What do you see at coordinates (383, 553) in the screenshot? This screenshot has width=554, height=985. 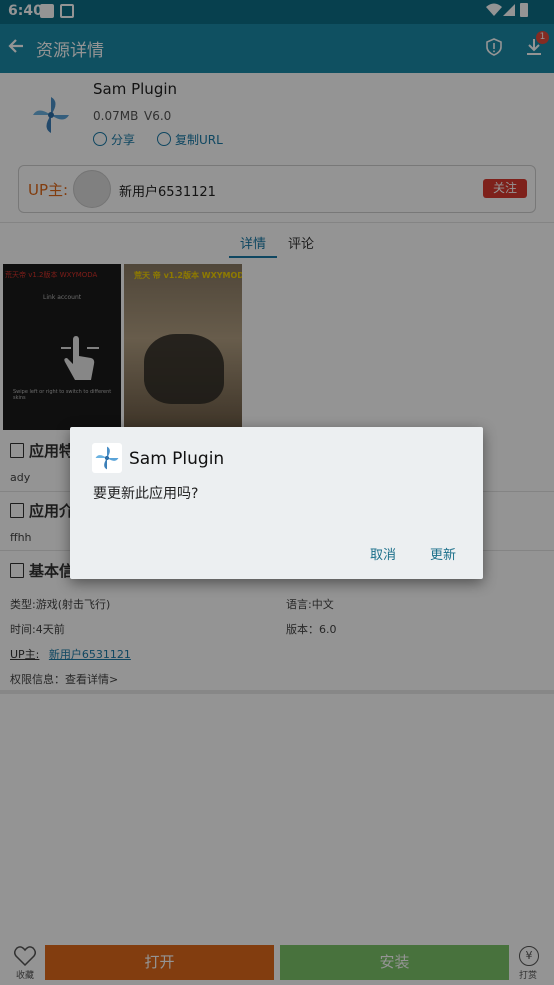 I see `cancel-button: 取消` at bounding box center [383, 553].